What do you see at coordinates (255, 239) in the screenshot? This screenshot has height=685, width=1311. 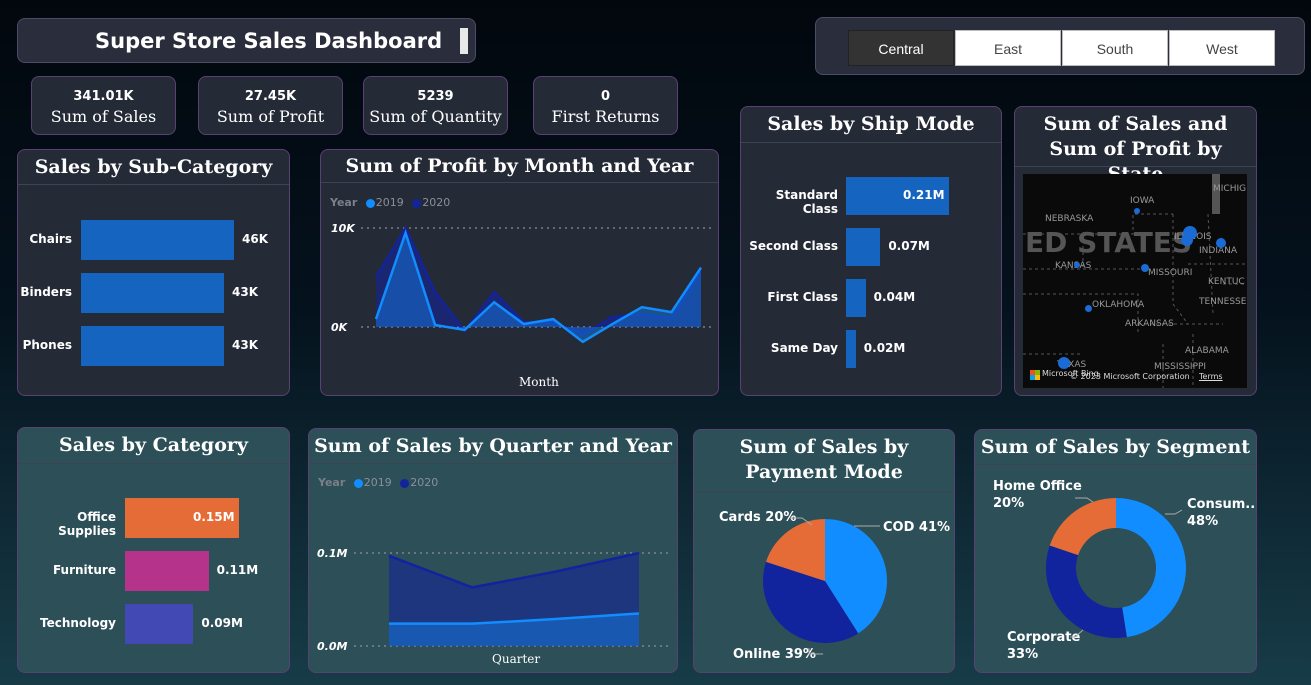 I see `bar-value-label: 46K` at bounding box center [255, 239].